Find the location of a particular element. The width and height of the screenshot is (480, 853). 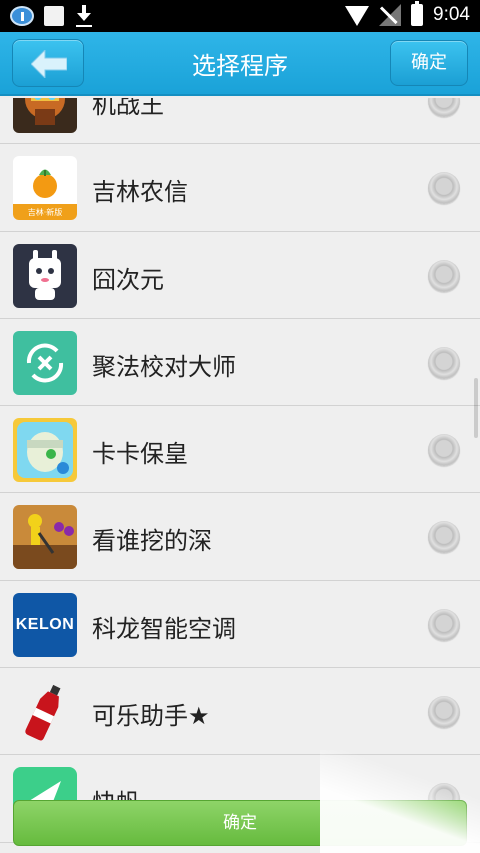

list-item: 机战王 is located at coordinates (240, 121).